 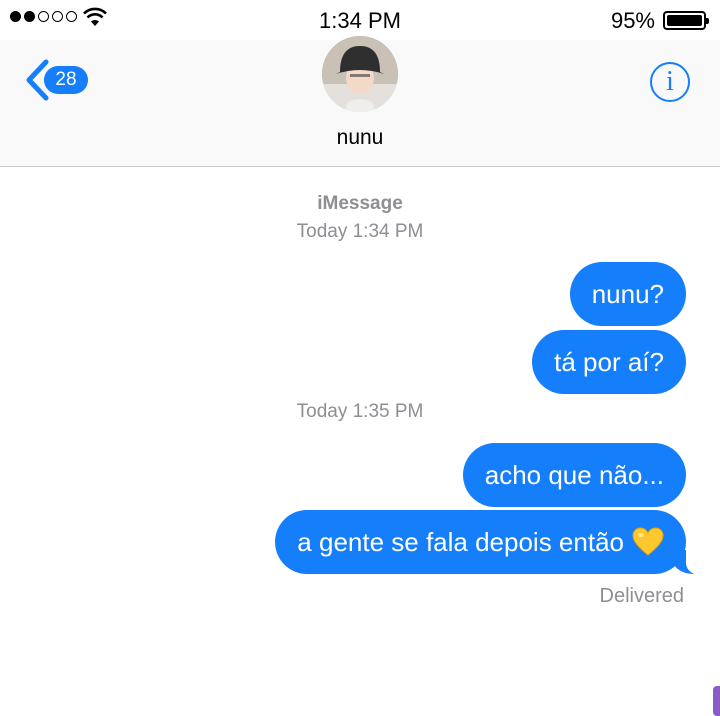 I want to click on sent-message-bubble: tá por aí?, so click(x=609, y=362).